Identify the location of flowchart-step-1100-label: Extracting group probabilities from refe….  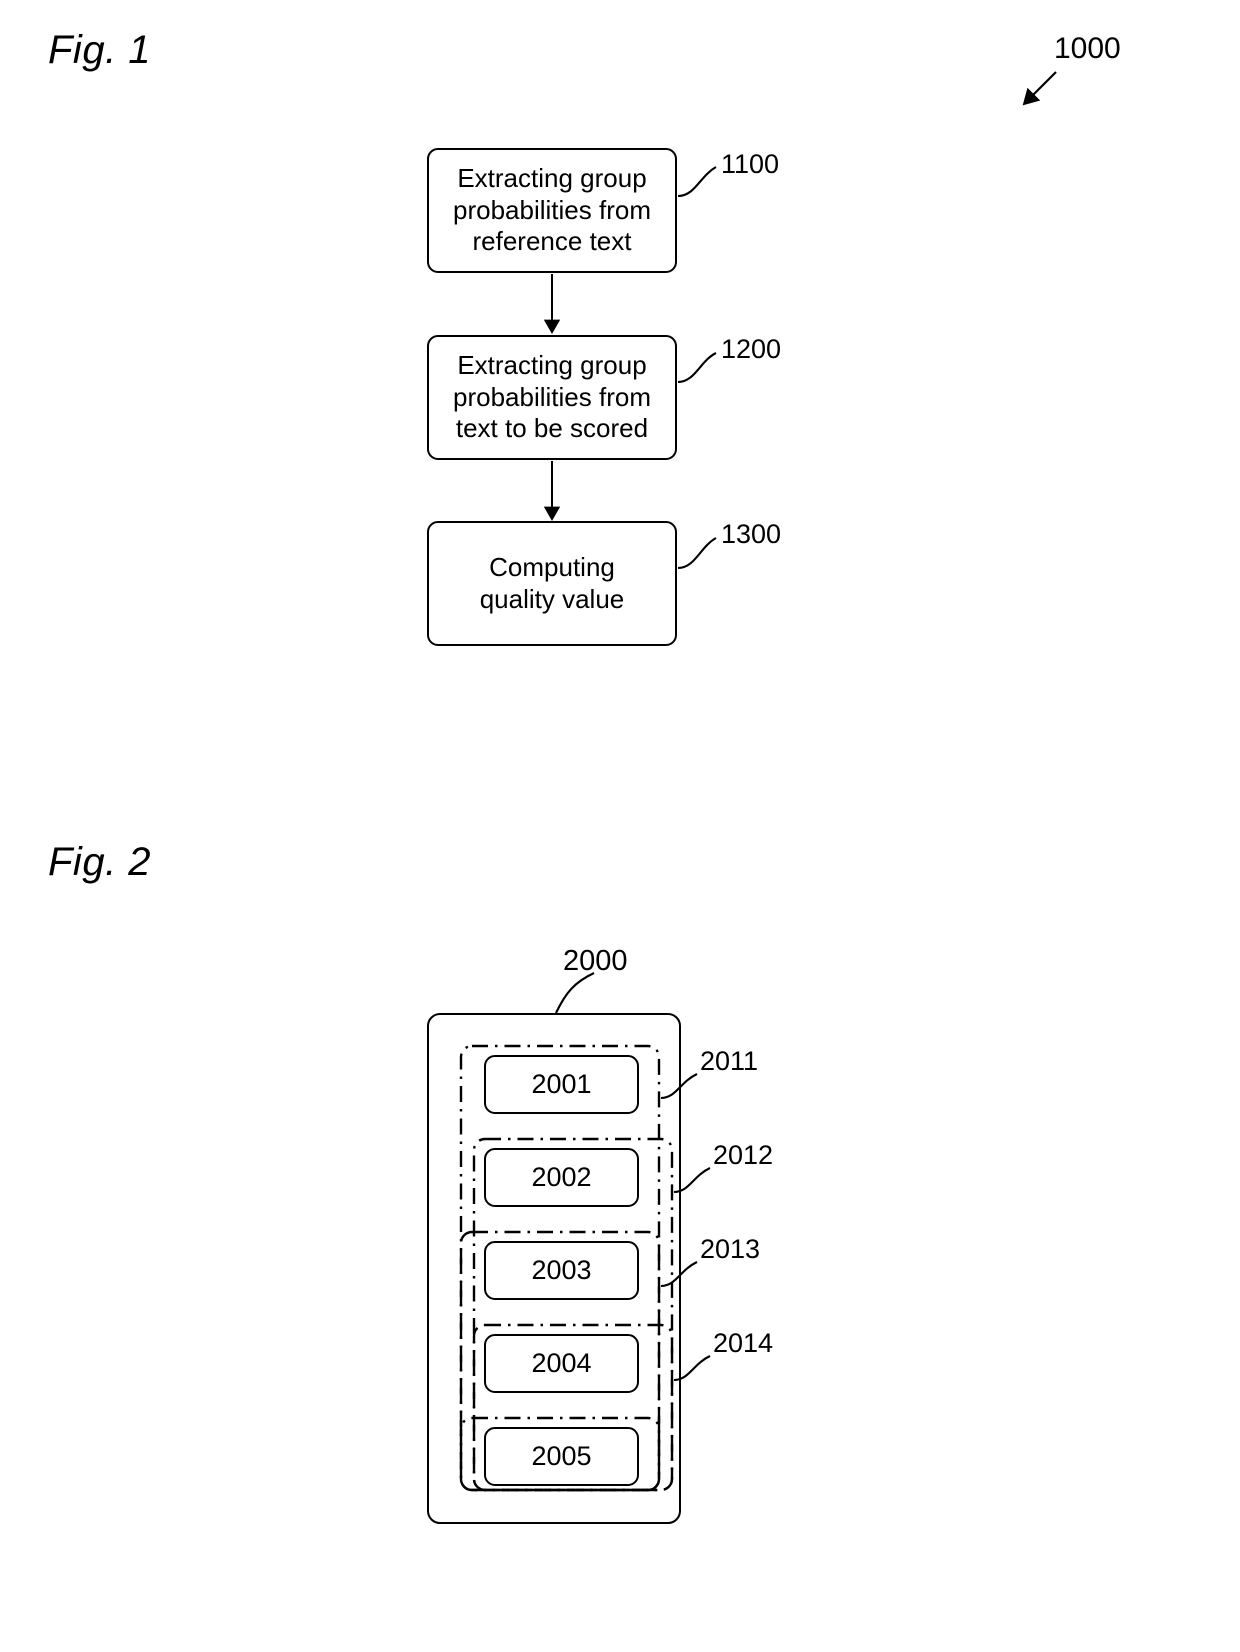
(552, 210).